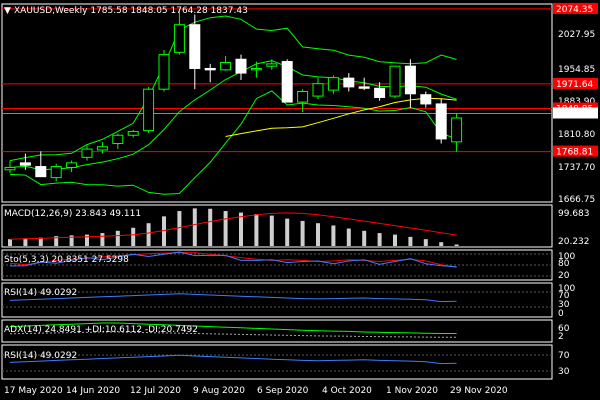 This screenshot has width=600, height=400. Describe the element at coordinates (347, 391) in the screenshot. I see `time-tick: 4 Oct 2020` at that location.